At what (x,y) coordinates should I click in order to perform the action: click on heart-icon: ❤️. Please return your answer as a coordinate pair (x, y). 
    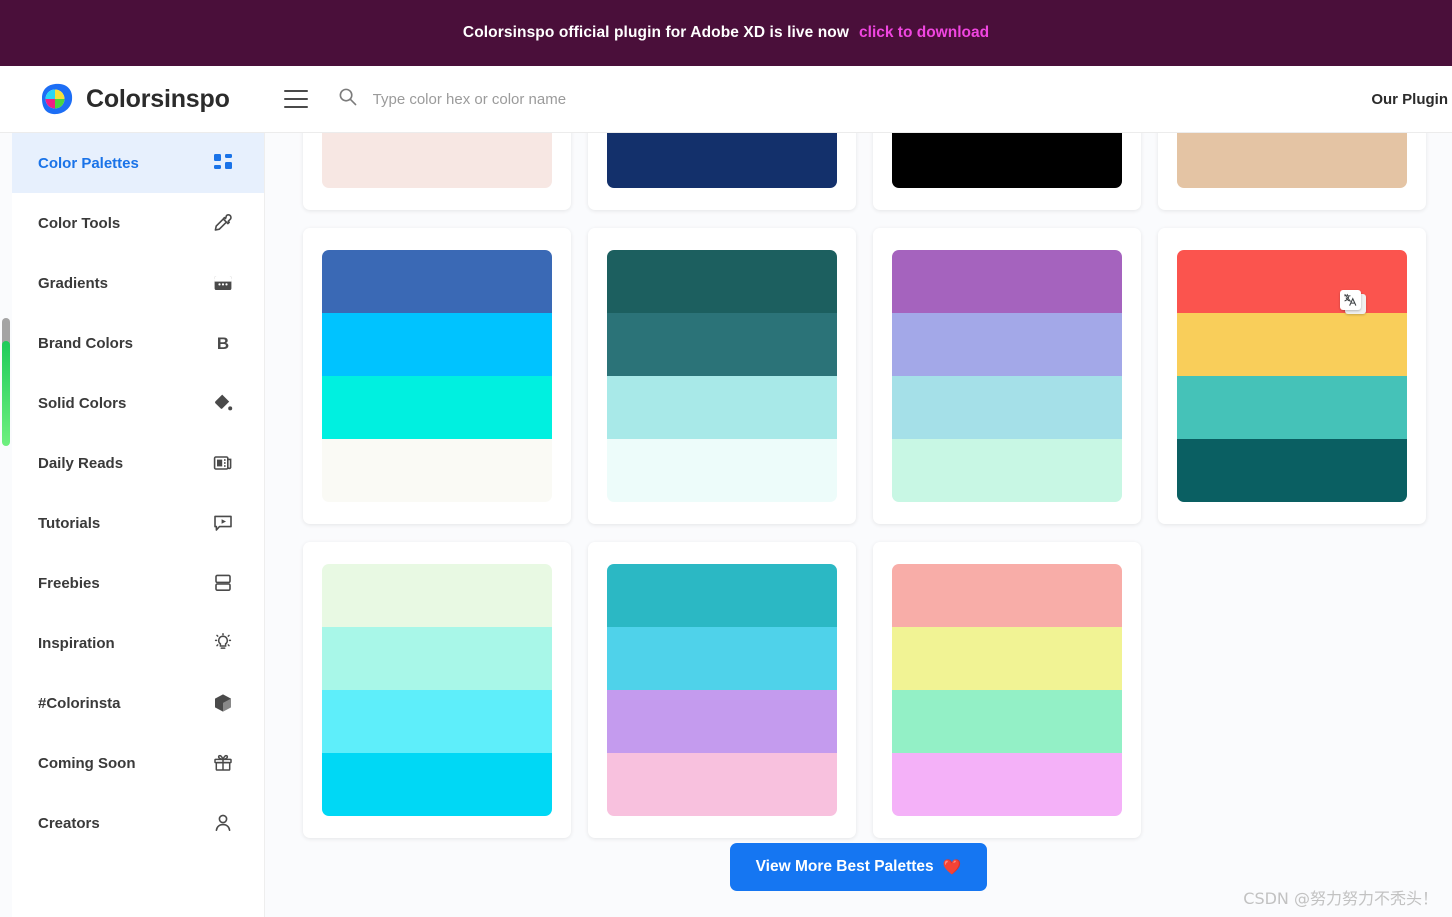
    Looking at the image, I should click on (952, 867).